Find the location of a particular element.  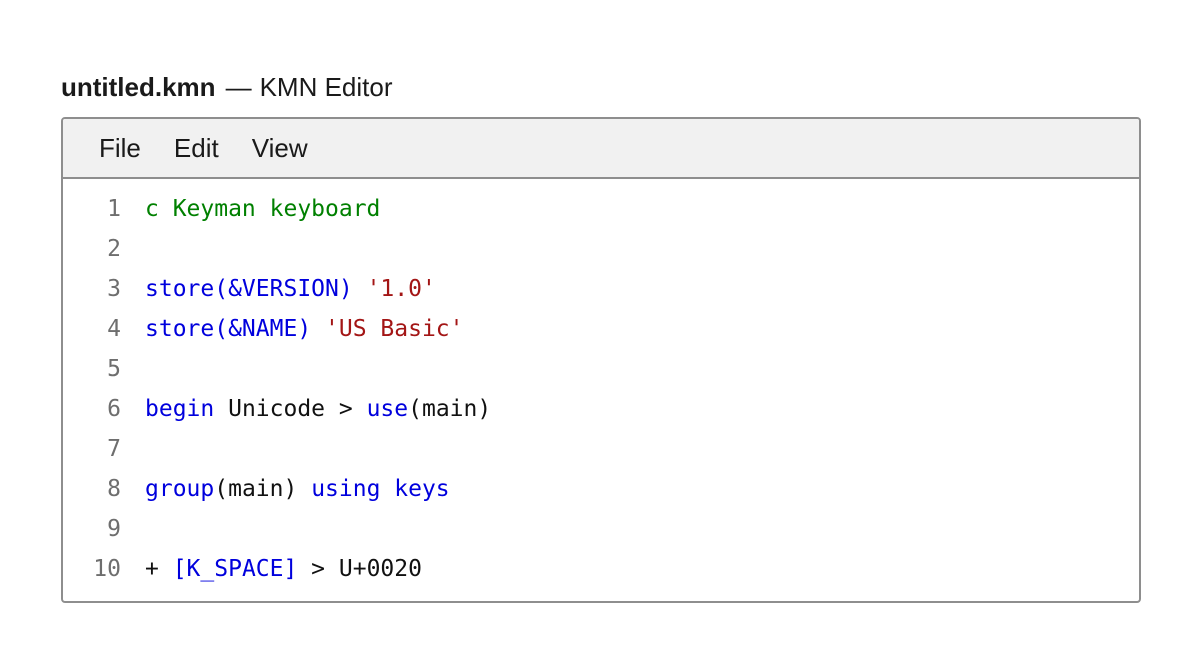

code-token-comment: c Keyman keyboard is located at coordinates (263, 209).